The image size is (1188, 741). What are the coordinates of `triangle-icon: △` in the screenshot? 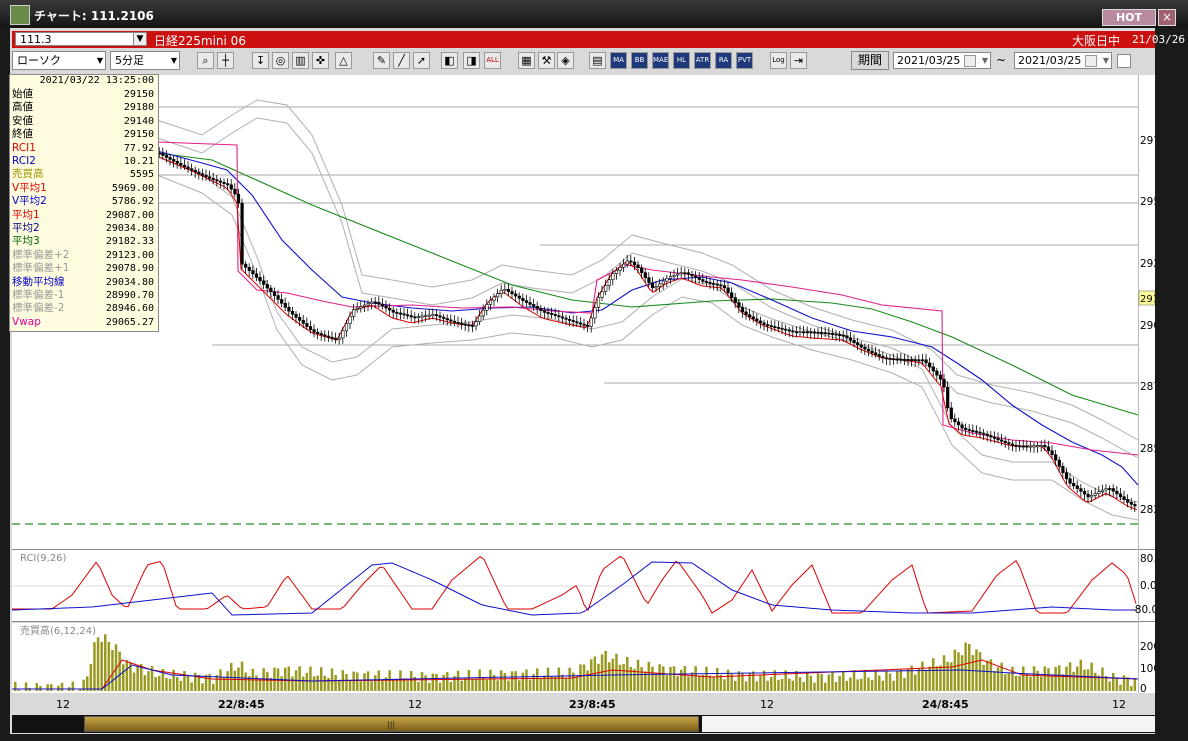 It's located at (343, 60).